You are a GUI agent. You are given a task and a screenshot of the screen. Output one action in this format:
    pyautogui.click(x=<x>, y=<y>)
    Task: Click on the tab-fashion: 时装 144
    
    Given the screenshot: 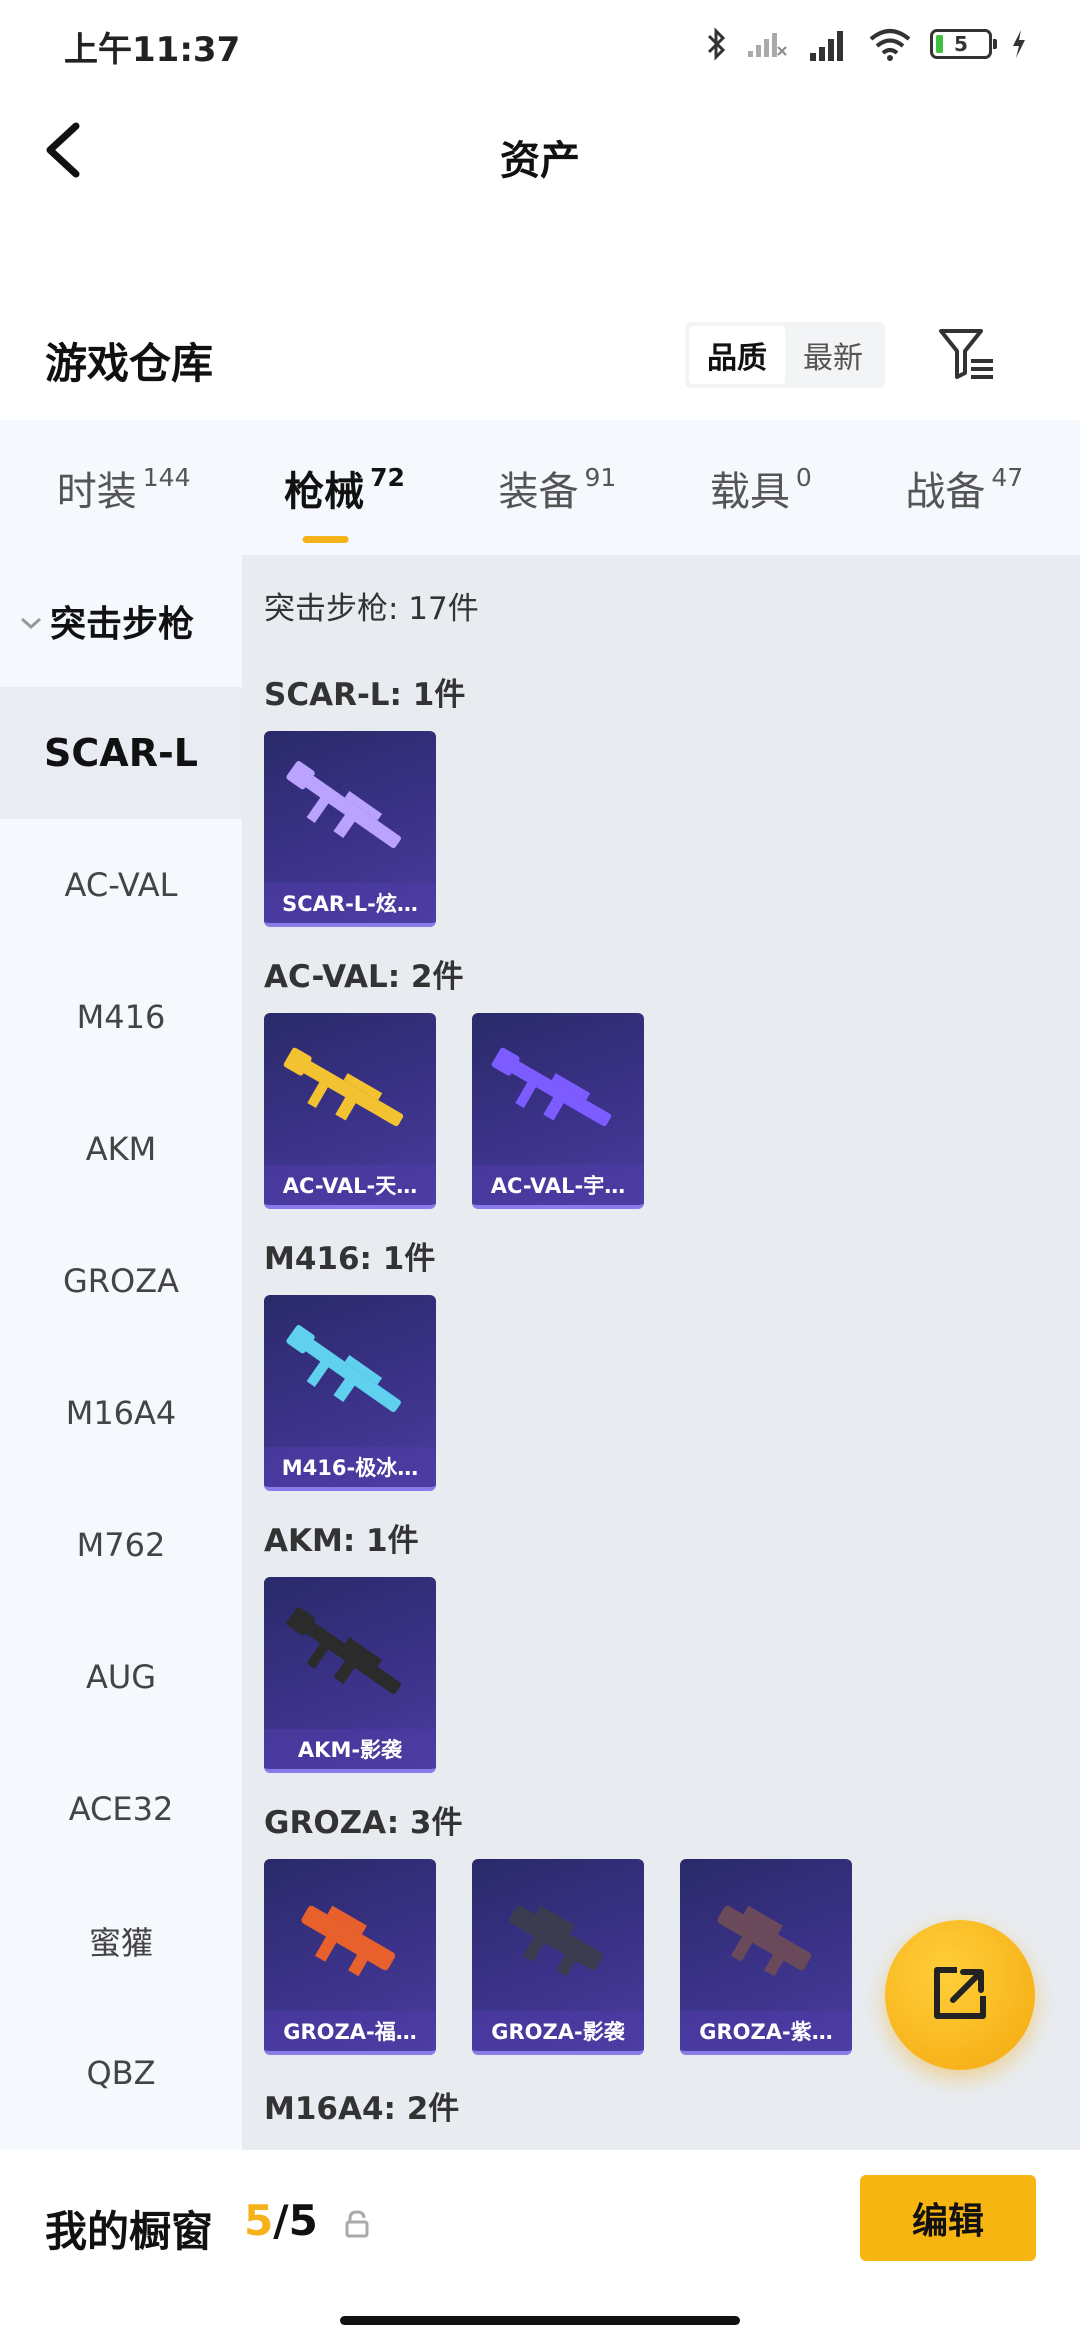 What is the action you would take?
    pyautogui.click(x=124, y=488)
    